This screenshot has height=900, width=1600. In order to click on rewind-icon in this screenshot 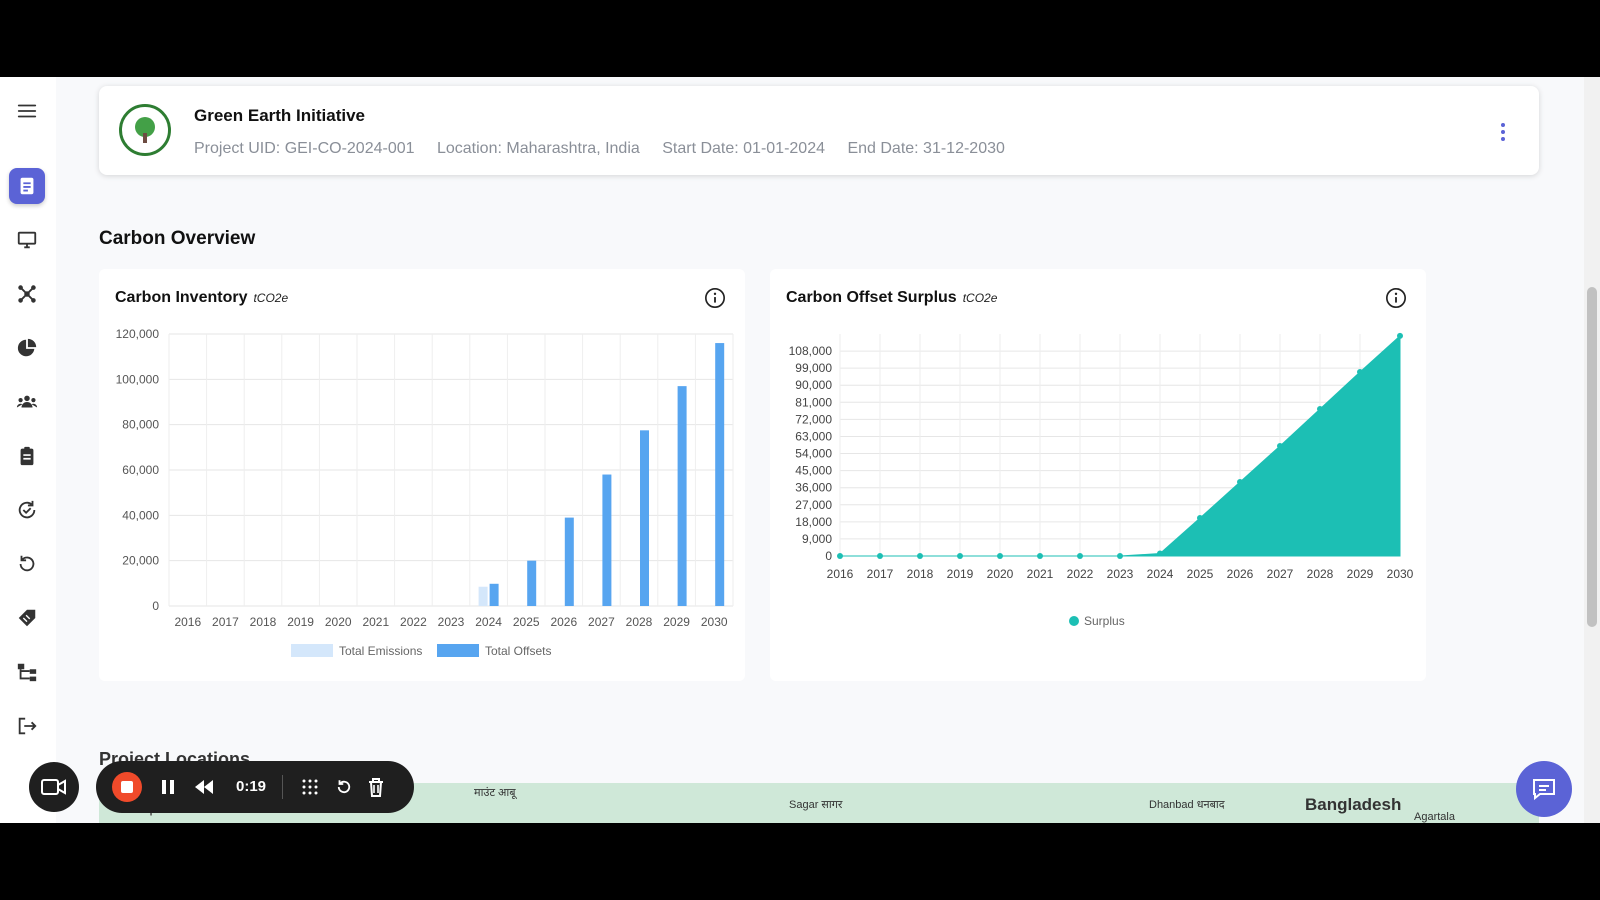, I will do `click(204, 787)`.